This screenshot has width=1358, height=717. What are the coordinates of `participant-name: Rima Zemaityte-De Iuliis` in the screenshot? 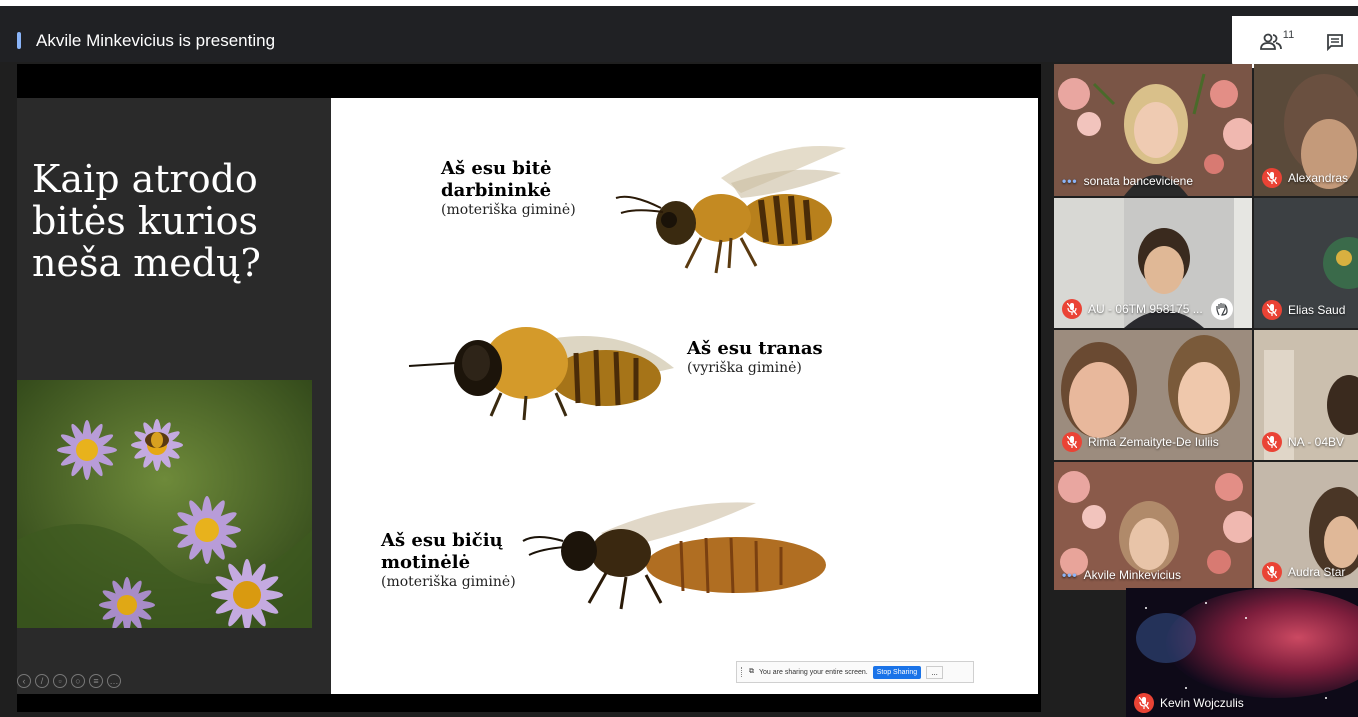 It's located at (1153, 442).